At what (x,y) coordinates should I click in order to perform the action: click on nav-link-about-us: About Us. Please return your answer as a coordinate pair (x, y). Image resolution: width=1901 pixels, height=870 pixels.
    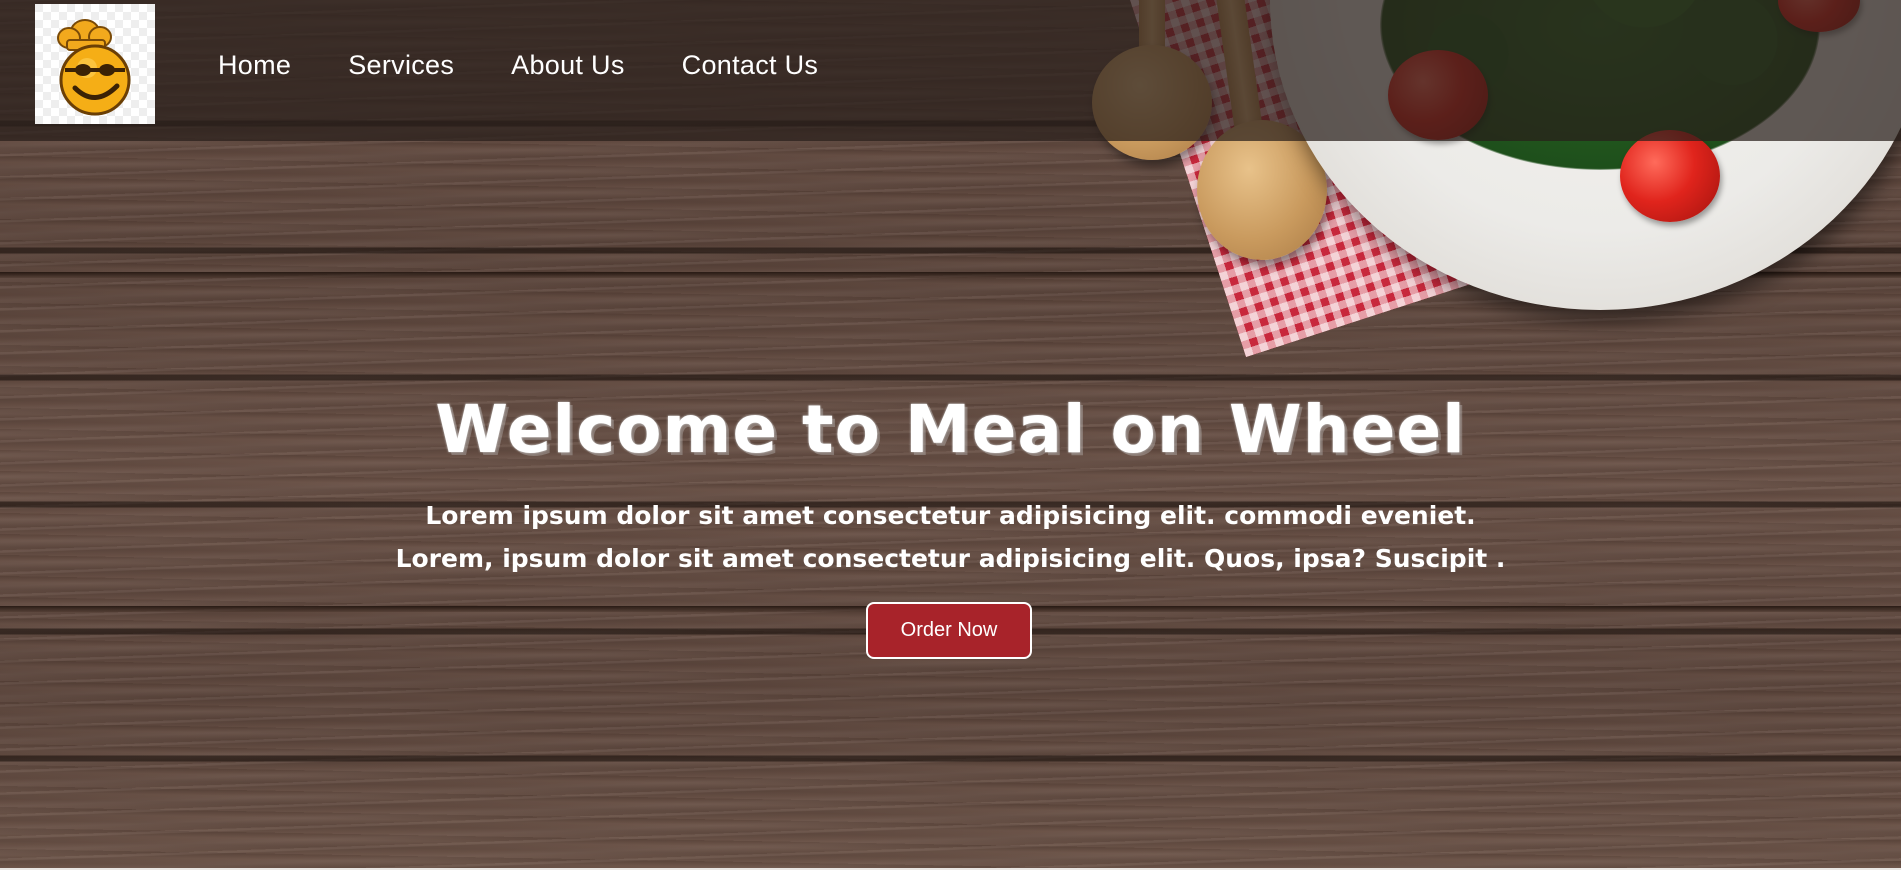
    Looking at the image, I should click on (567, 65).